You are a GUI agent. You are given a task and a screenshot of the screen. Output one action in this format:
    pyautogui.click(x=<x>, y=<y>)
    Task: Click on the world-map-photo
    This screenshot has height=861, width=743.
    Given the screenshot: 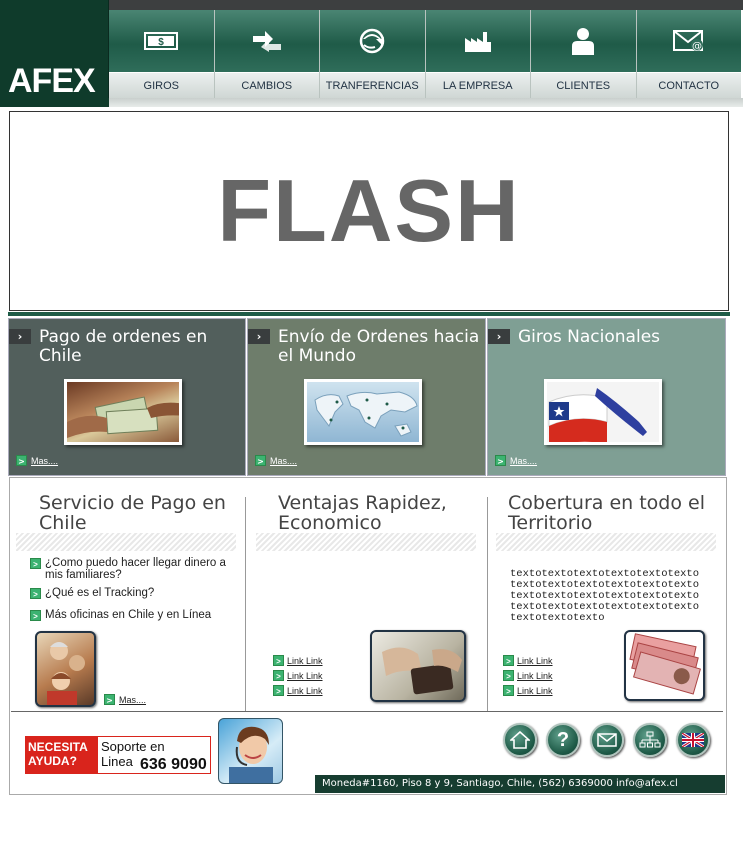 What is the action you would take?
    pyautogui.click(x=362, y=412)
    